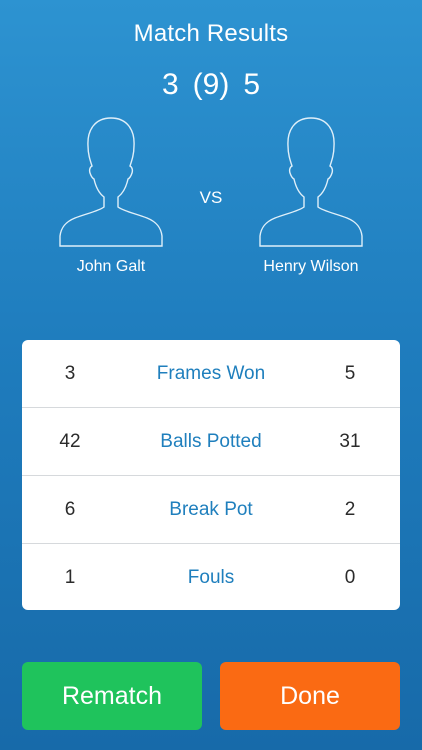  What do you see at coordinates (170, 84) in the screenshot?
I see `score-left: 3` at bounding box center [170, 84].